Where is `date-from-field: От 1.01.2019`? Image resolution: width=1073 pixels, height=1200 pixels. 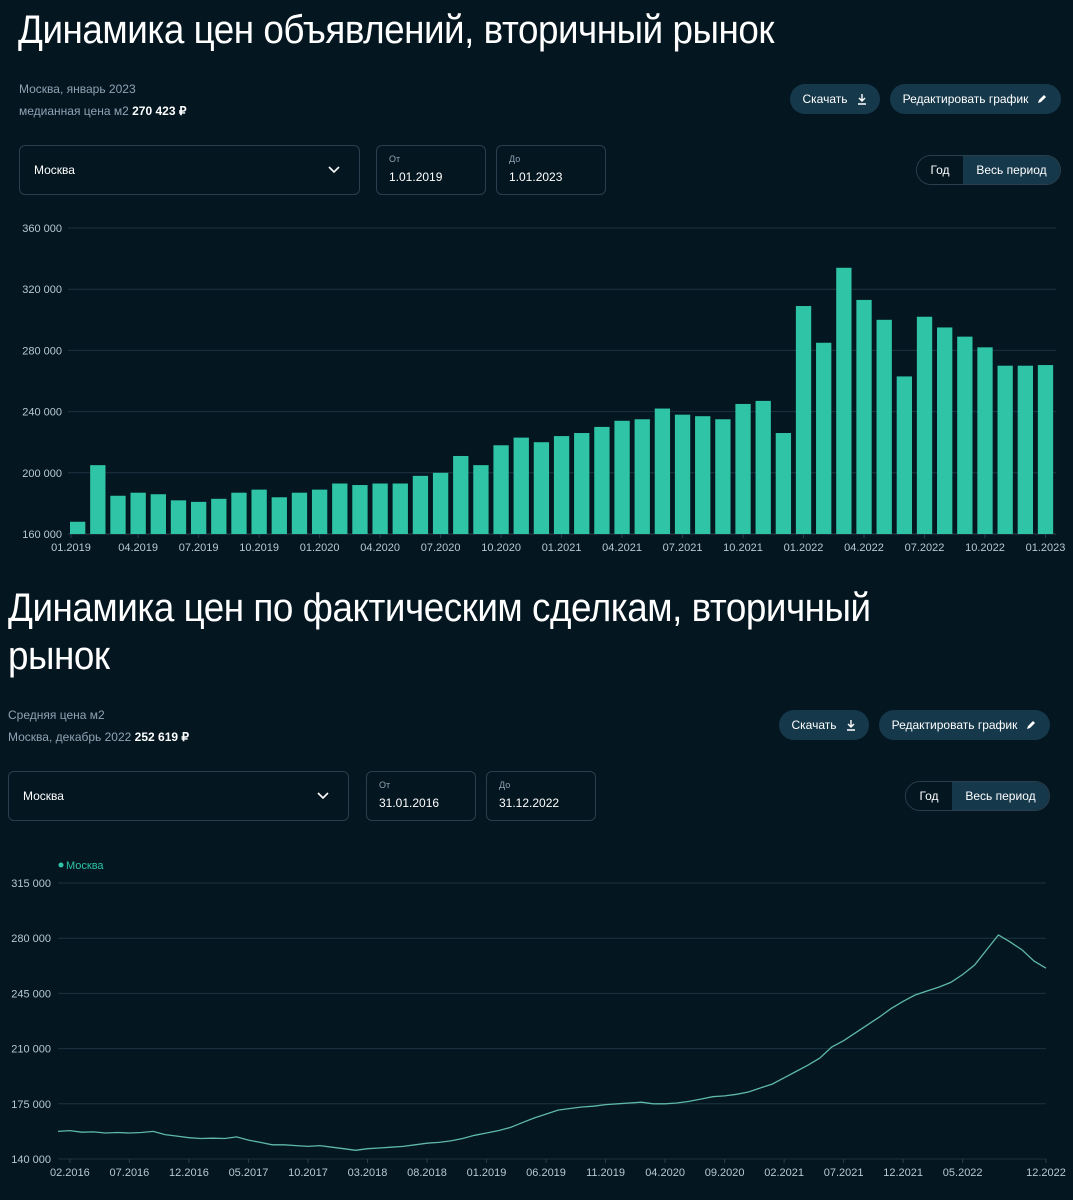 date-from-field: От 1.01.2019 is located at coordinates (431, 170).